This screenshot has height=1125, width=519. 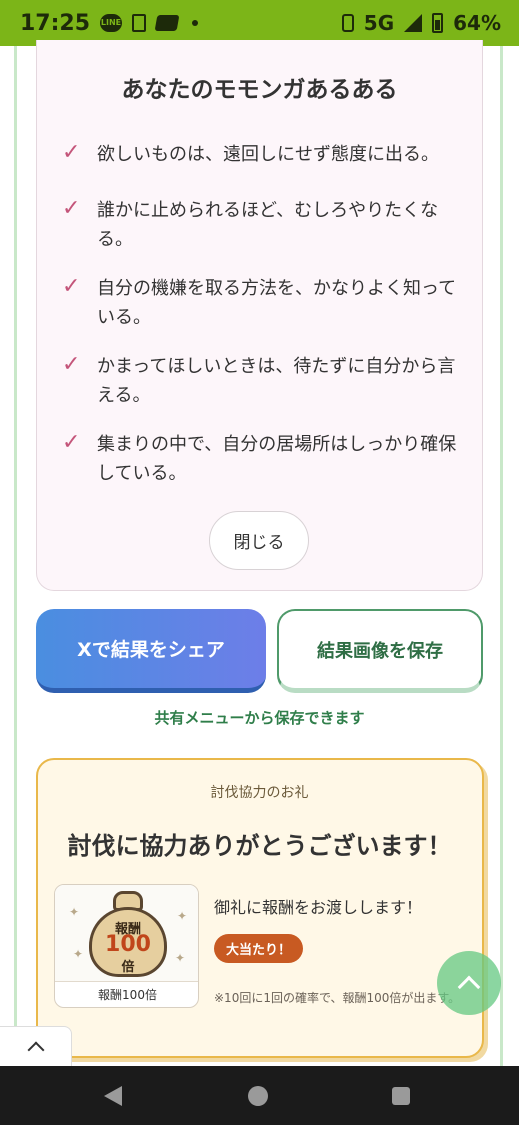 I want to click on document-icon, so click(x=139, y=23).